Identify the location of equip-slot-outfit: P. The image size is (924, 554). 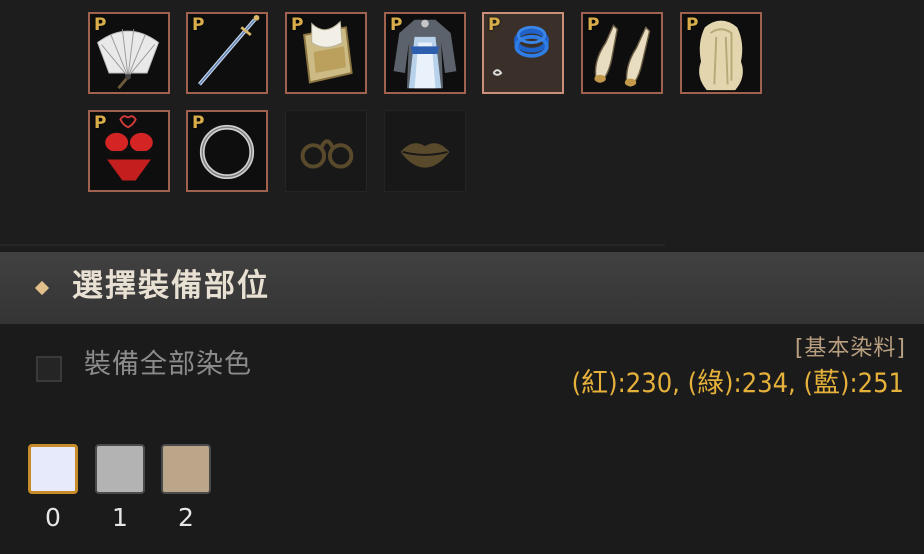
(425, 53).